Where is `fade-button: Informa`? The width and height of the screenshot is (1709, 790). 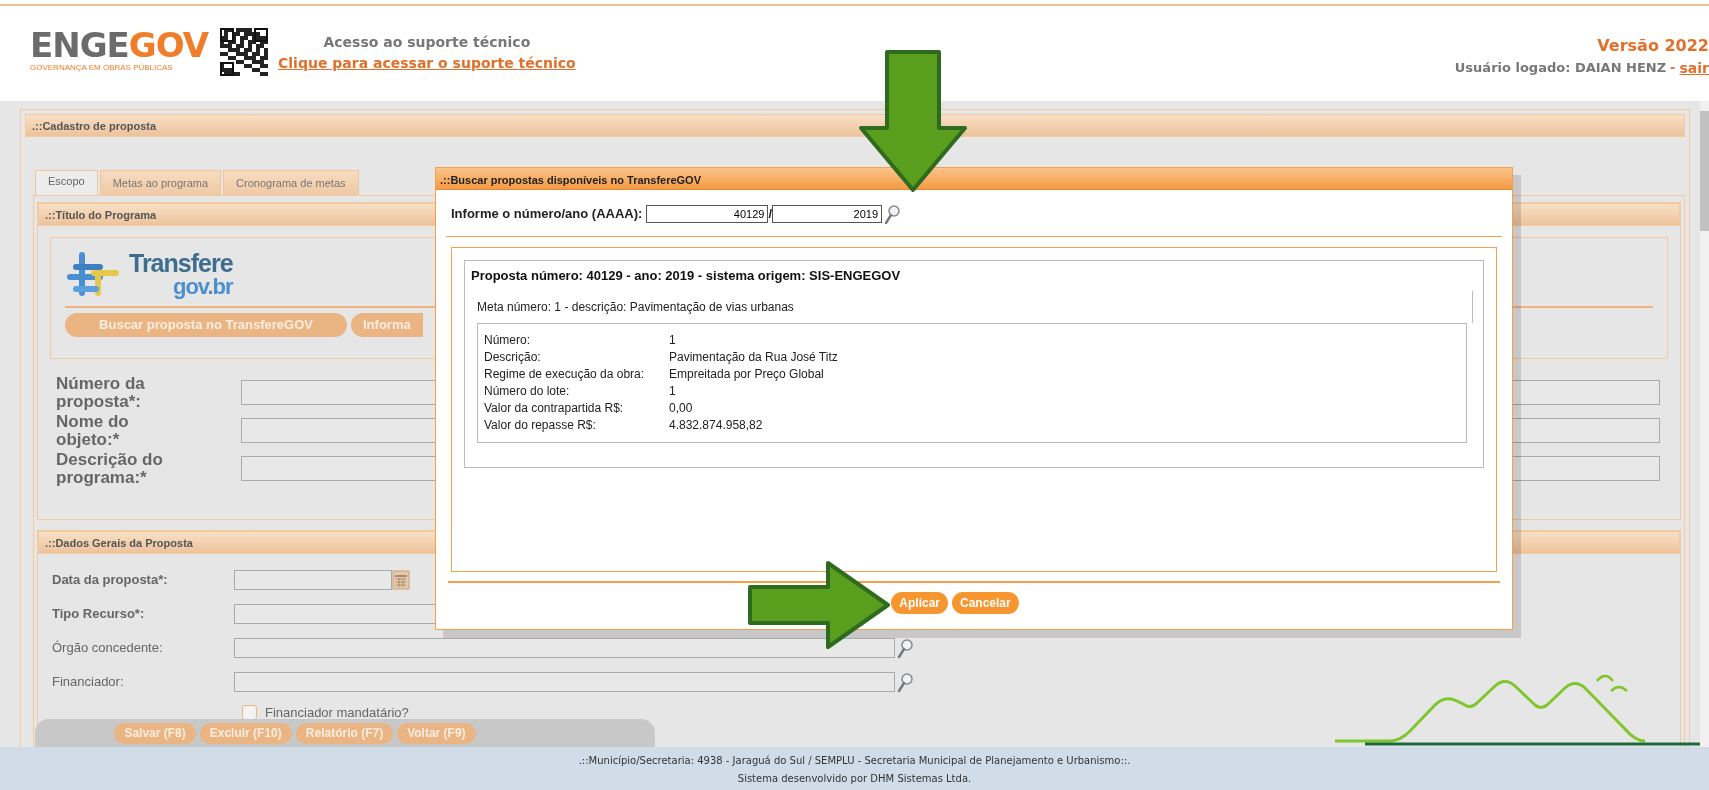 fade-button: Informa is located at coordinates (387, 324).